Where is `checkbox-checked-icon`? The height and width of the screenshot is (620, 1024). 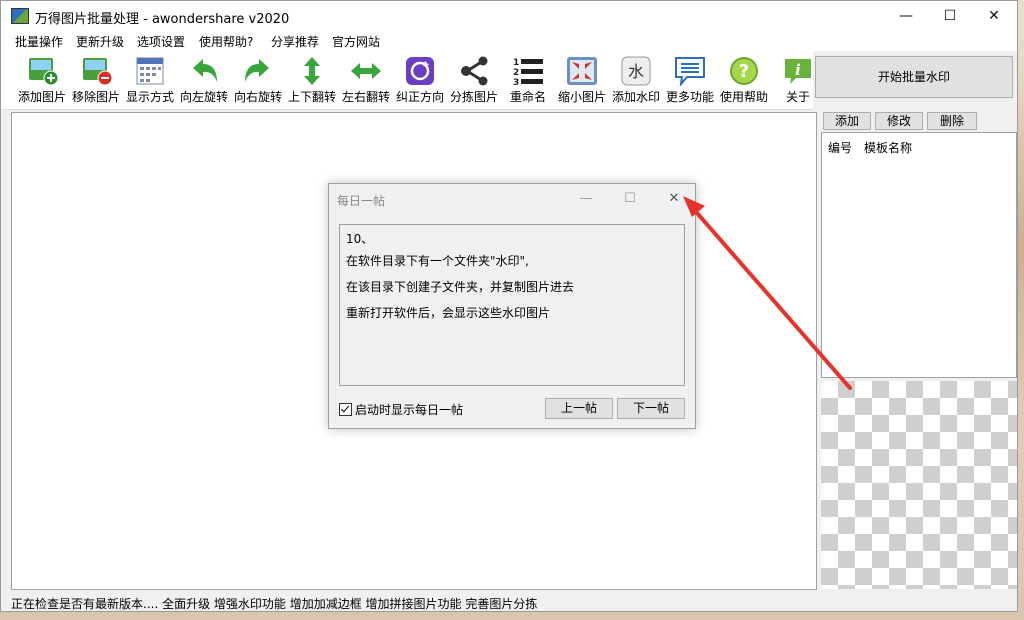 checkbox-checked-icon is located at coordinates (345, 409).